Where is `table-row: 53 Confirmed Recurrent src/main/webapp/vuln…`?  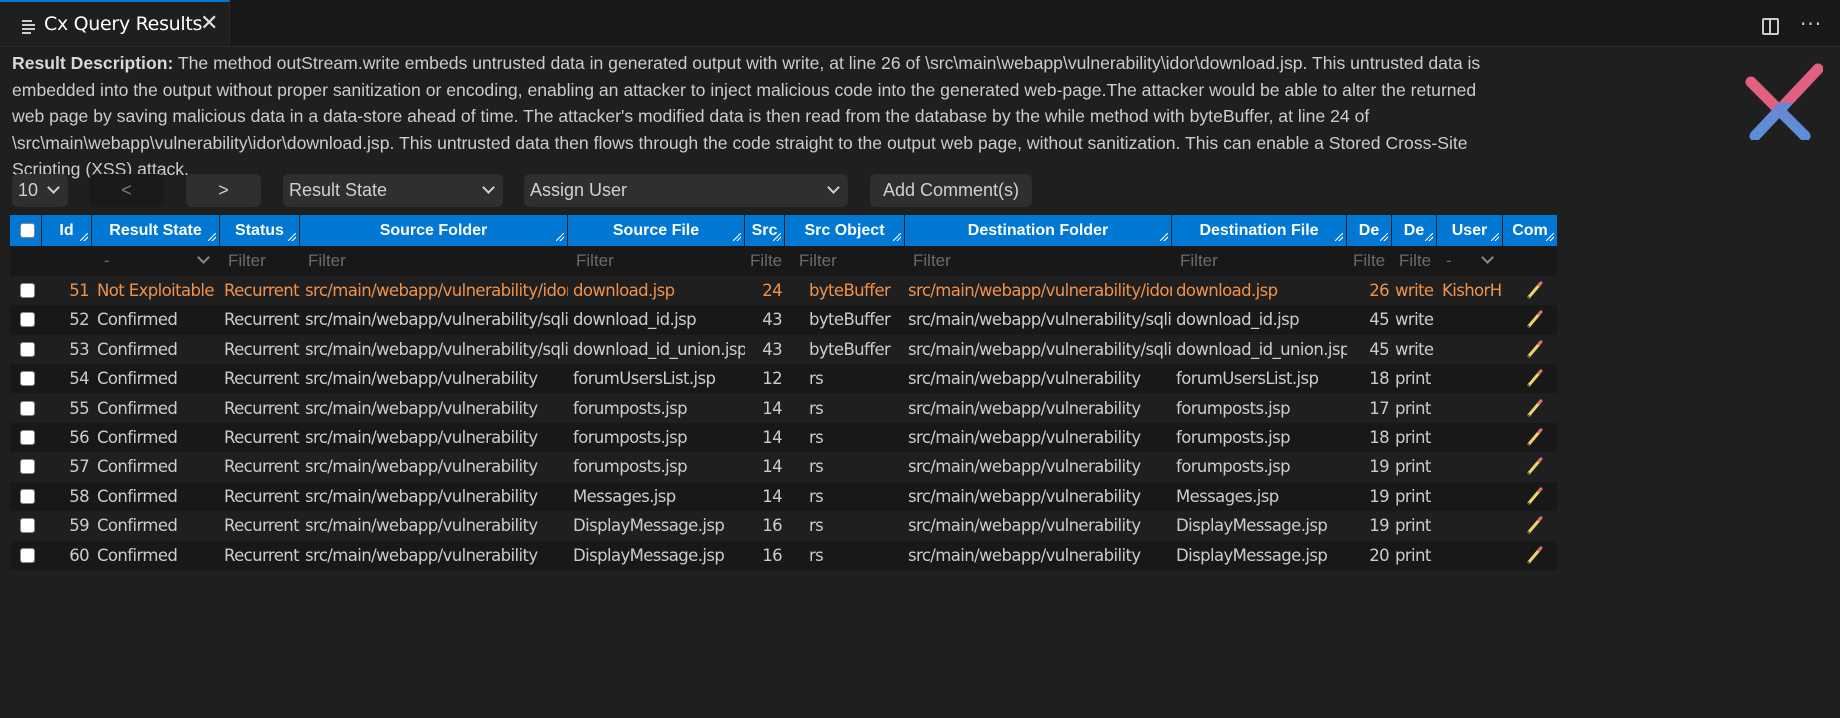
table-row: 53 Confirmed Recurrent src/main/webapp/vuln… is located at coordinates (783, 349).